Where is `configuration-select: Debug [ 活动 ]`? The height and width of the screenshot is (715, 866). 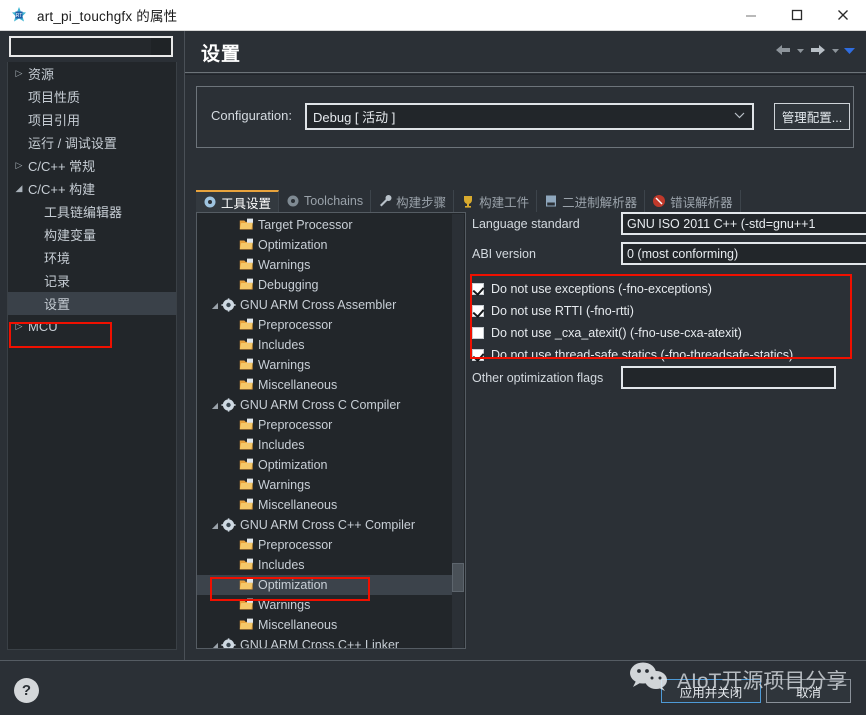 configuration-select: Debug [ 活动 ] is located at coordinates (529, 116).